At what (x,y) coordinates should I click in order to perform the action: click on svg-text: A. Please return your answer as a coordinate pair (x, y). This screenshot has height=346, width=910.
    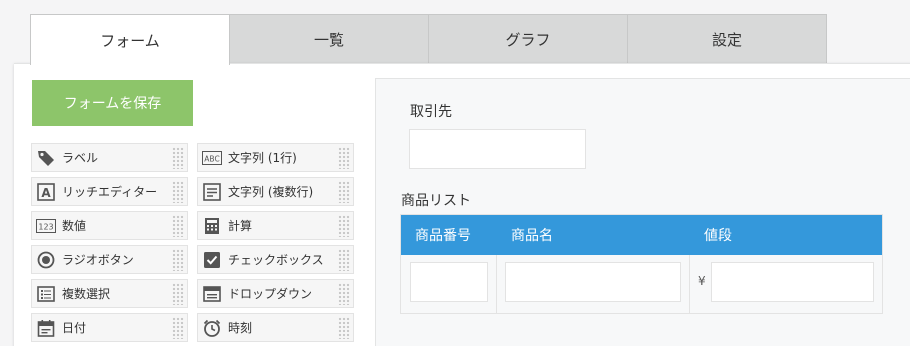
    Looking at the image, I should click on (46, 193).